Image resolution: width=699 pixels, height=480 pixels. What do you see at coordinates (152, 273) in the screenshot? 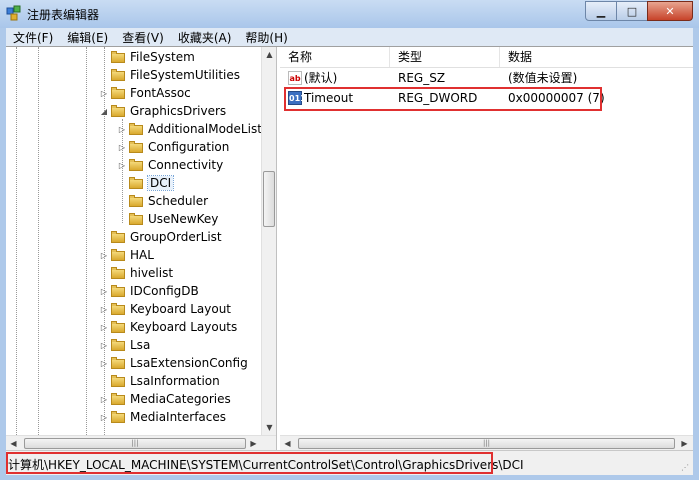
I see `tree-item-label: hivelist` at bounding box center [152, 273].